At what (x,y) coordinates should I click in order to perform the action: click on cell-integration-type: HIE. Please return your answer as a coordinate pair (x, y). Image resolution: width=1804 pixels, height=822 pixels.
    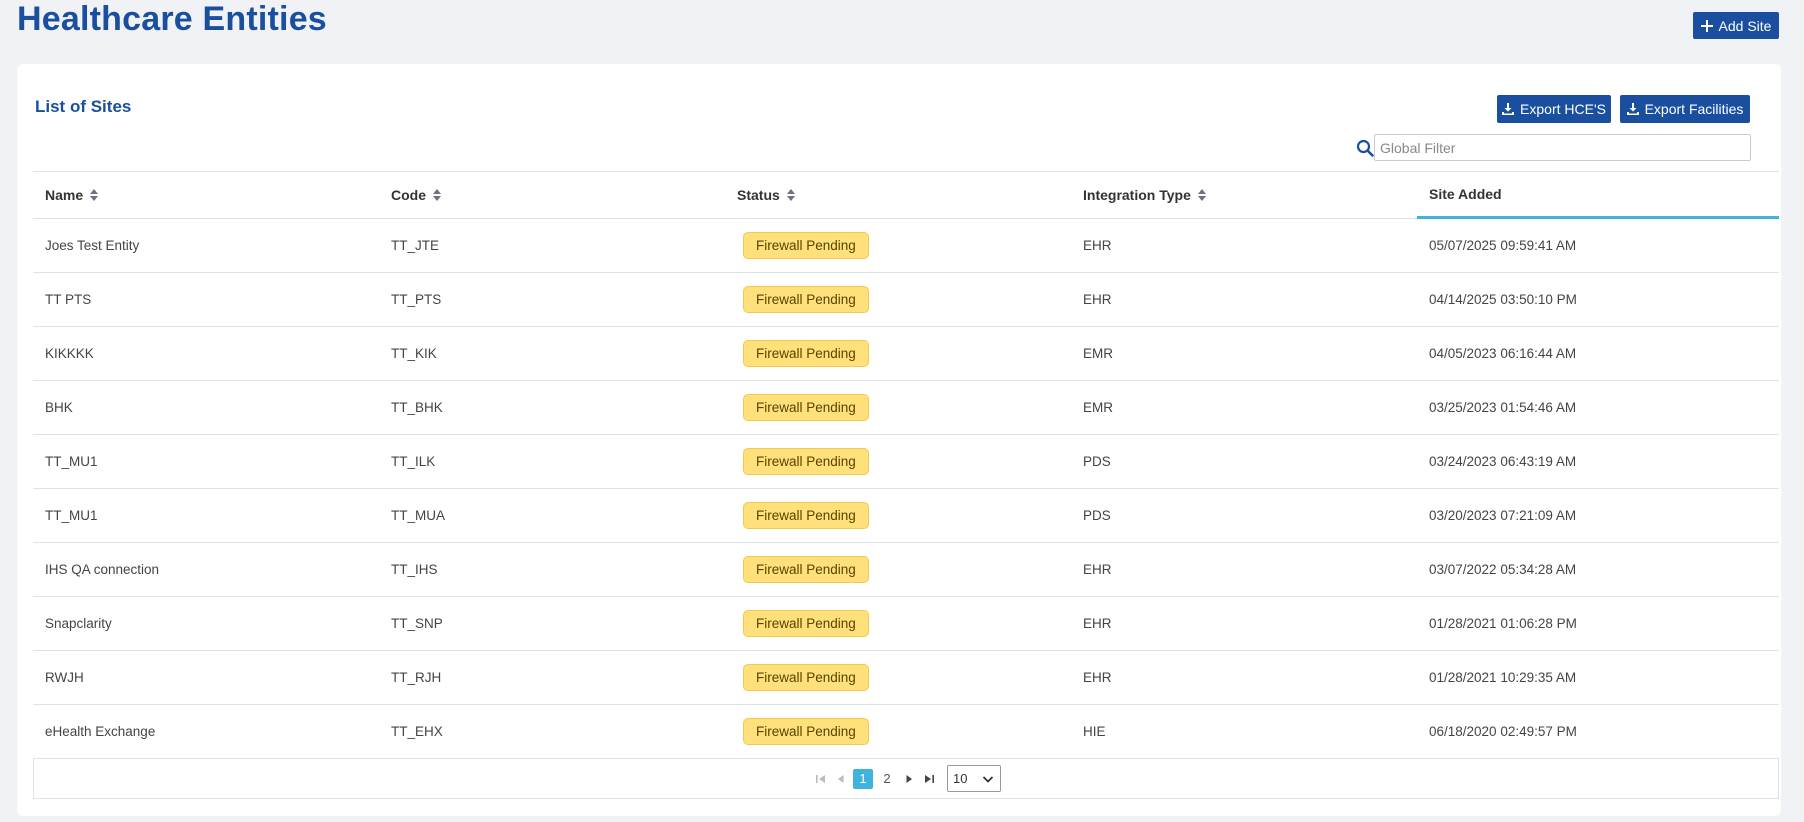
    Looking at the image, I should click on (1094, 731).